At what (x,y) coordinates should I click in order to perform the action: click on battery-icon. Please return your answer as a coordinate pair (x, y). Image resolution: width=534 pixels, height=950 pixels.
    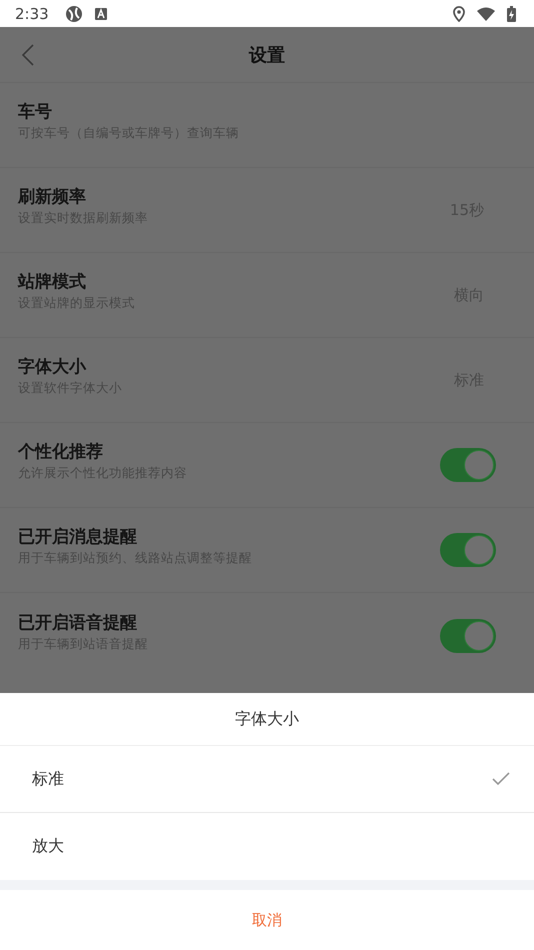
    Looking at the image, I should click on (511, 14).